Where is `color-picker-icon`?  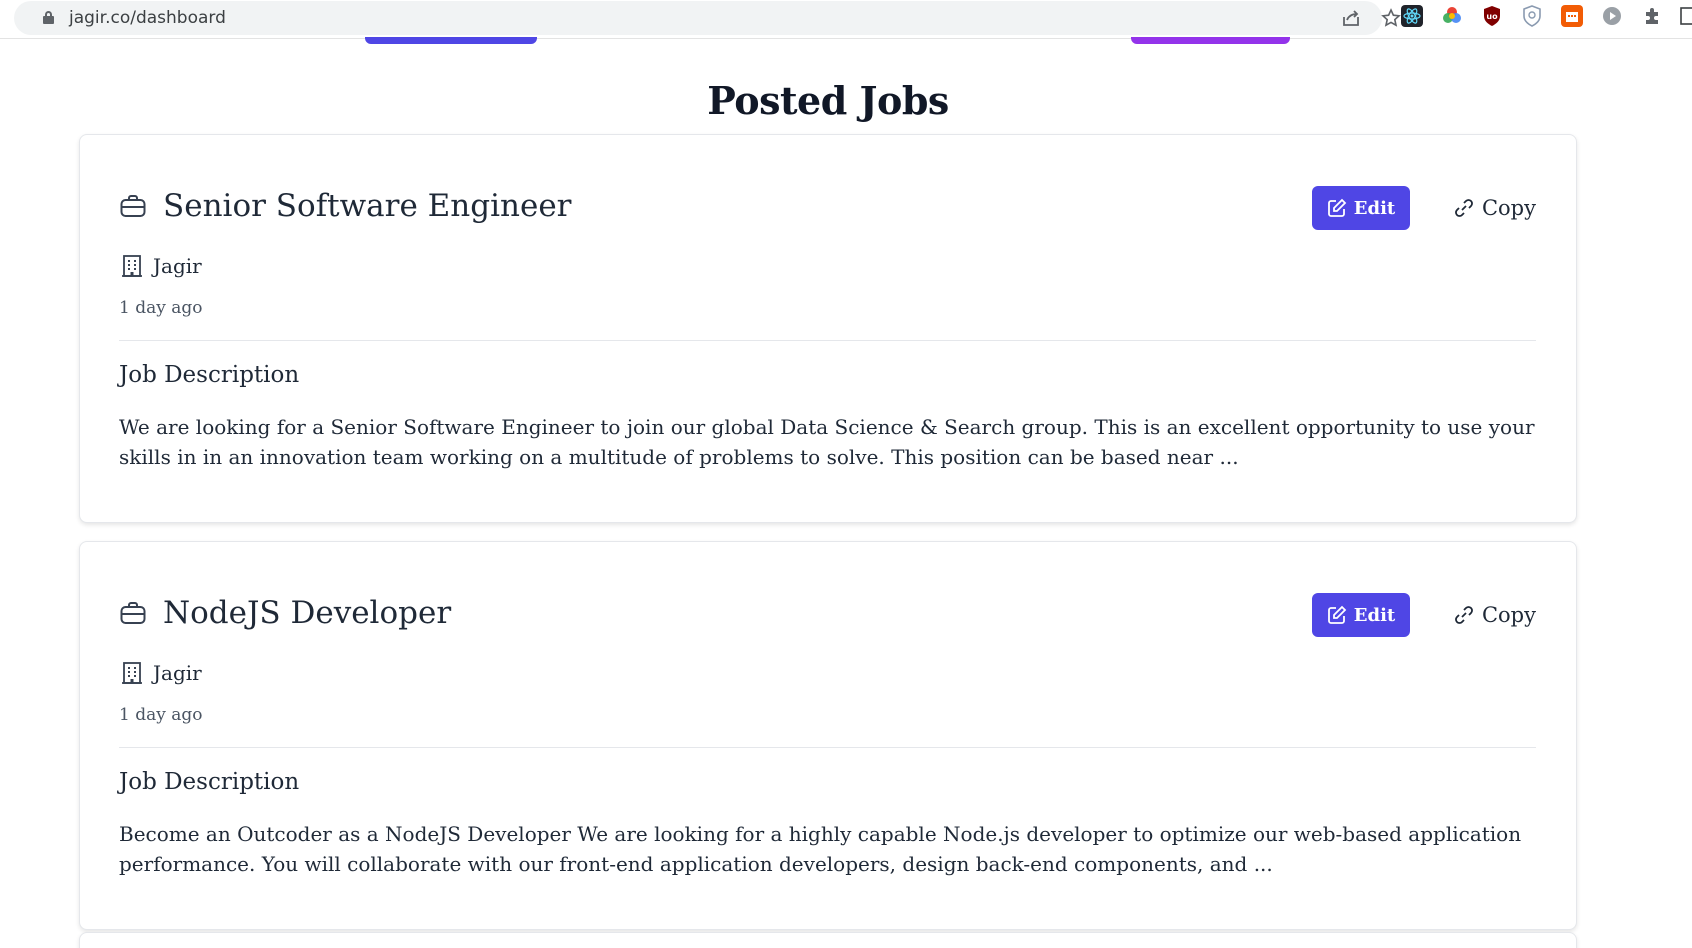
color-picker-icon is located at coordinates (1452, 16).